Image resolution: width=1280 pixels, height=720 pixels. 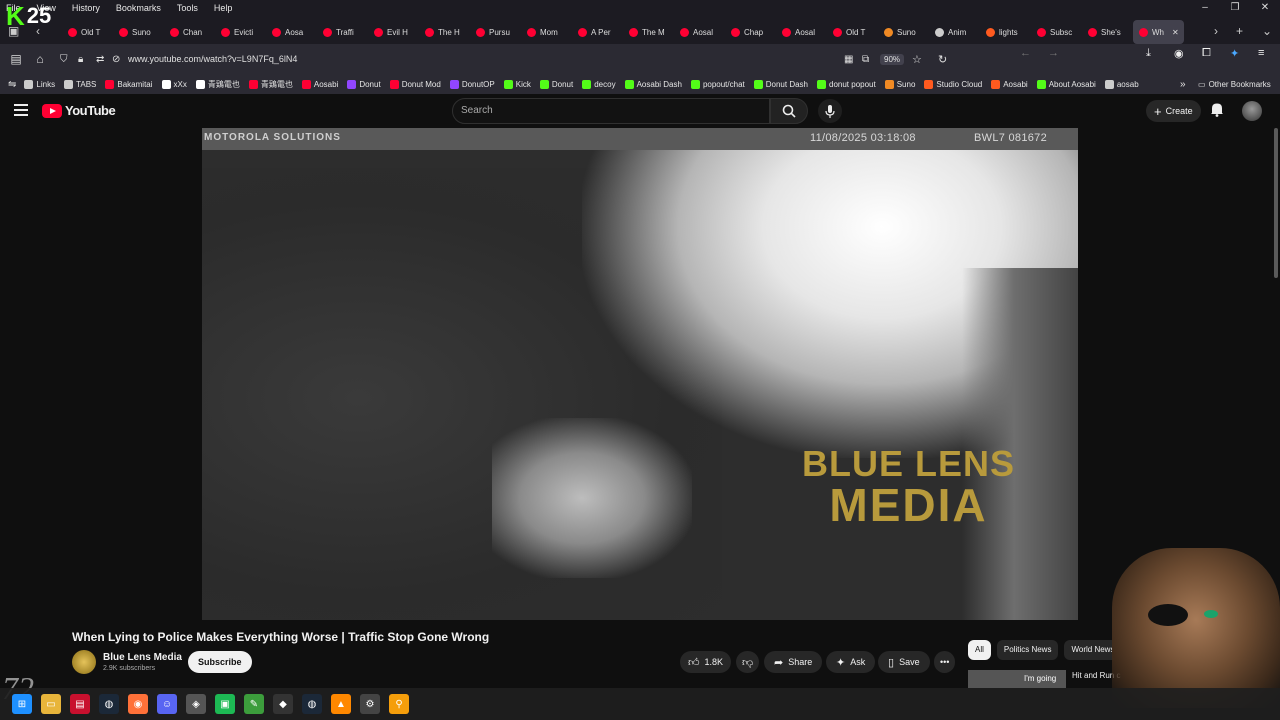 I want to click on bookmarks-overflow-icon: », so click(x=1183, y=84).